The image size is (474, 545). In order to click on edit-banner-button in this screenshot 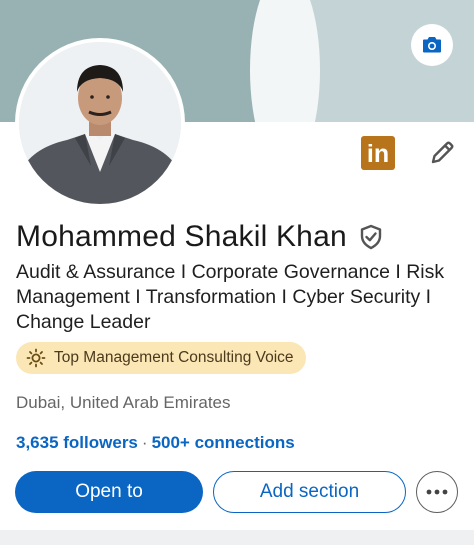, I will do `click(432, 45)`.